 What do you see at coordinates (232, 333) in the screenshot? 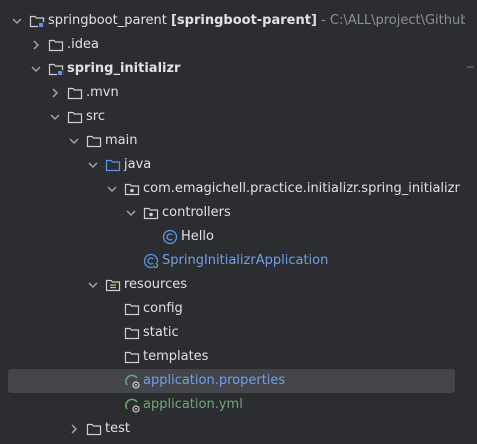
I see `tree-row-static: static` at bounding box center [232, 333].